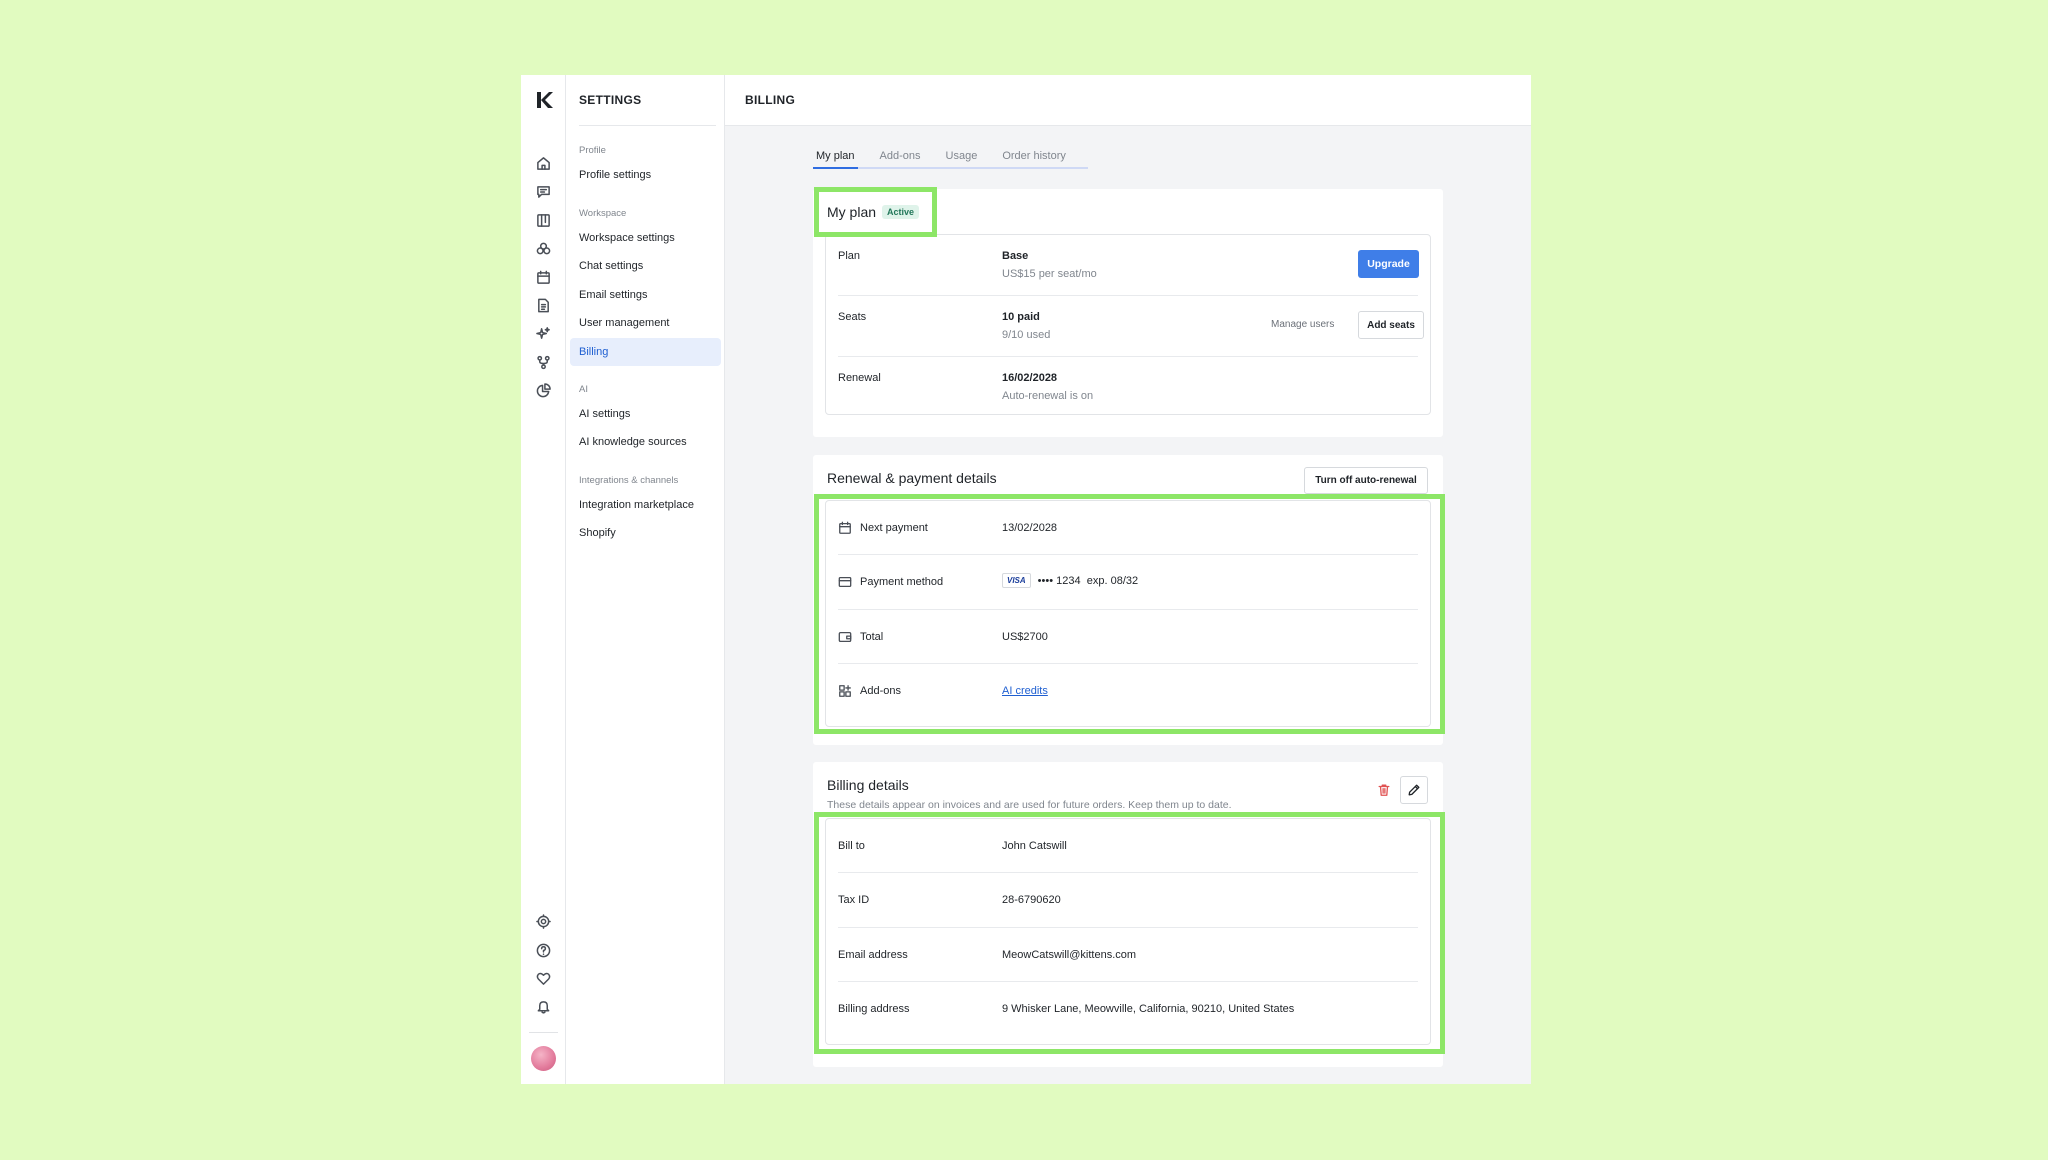 The height and width of the screenshot is (1160, 2048). What do you see at coordinates (1128, 637) in the screenshot?
I see `total-row: Total US$2700` at bounding box center [1128, 637].